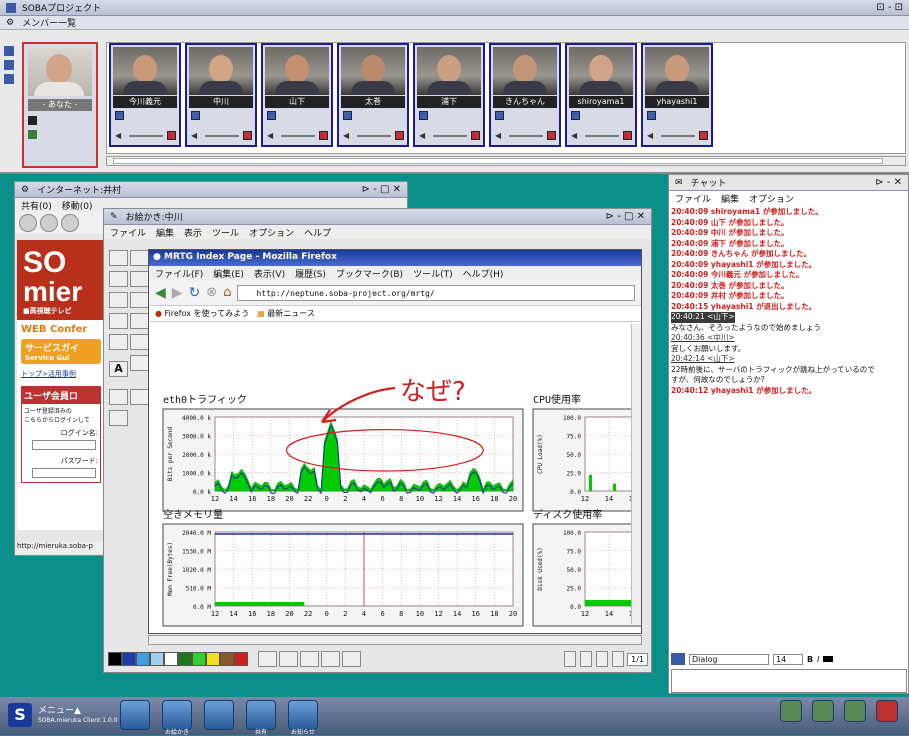  What do you see at coordinates (64, 473) in the screenshot?
I see `password-input` at bounding box center [64, 473].